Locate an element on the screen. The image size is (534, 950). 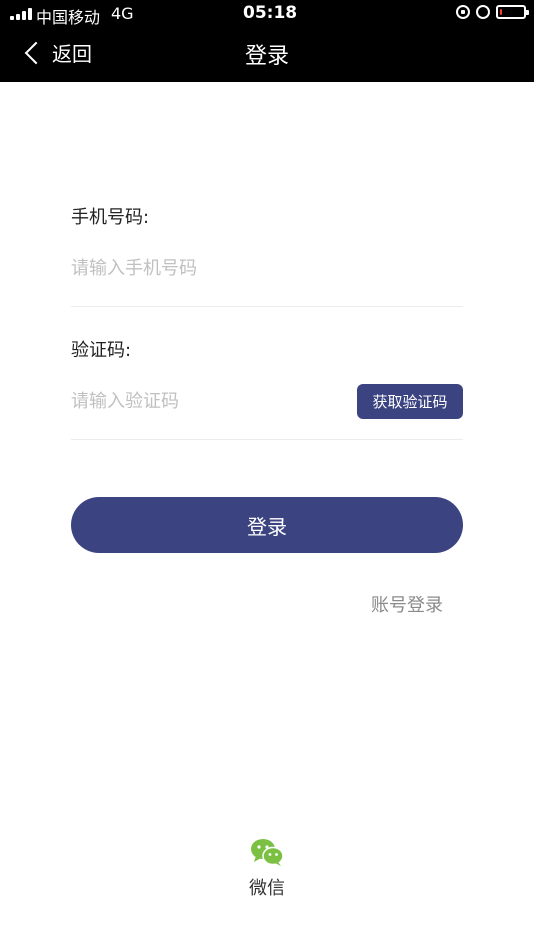
status-bar: 中国移动 4G 05:18 is located at coordinates (267, 14).